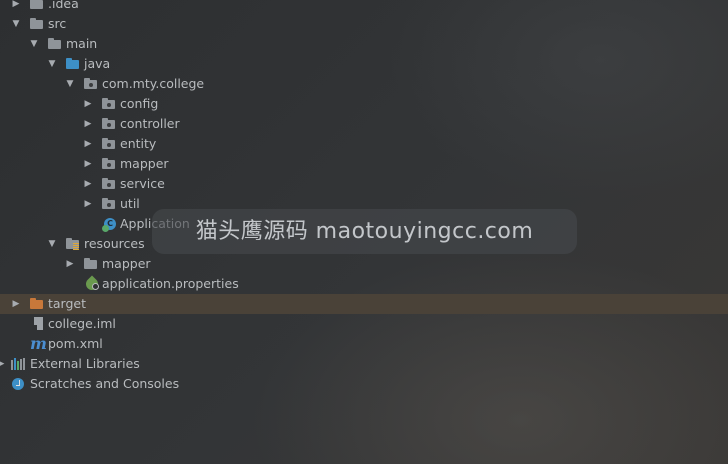  Describe the element at coordinates (364, 304) in the screenshot. I see `tree-item-target: ▶ target` at that location.